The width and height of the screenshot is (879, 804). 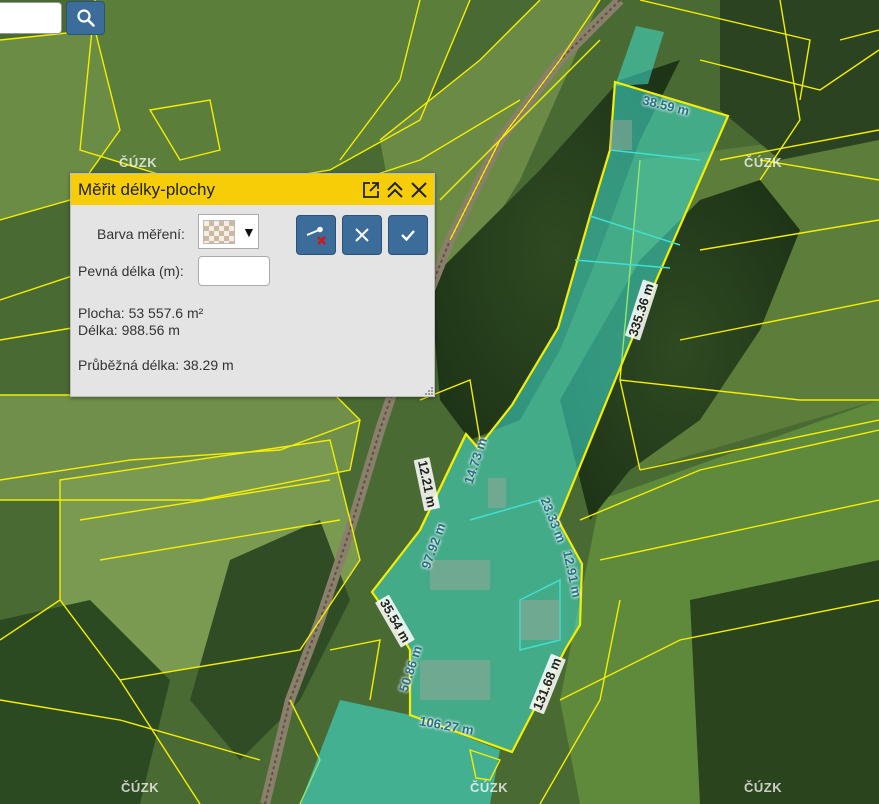 I want to click on dropdown-arrow-icon: ▼, so click(x=249, y=231).